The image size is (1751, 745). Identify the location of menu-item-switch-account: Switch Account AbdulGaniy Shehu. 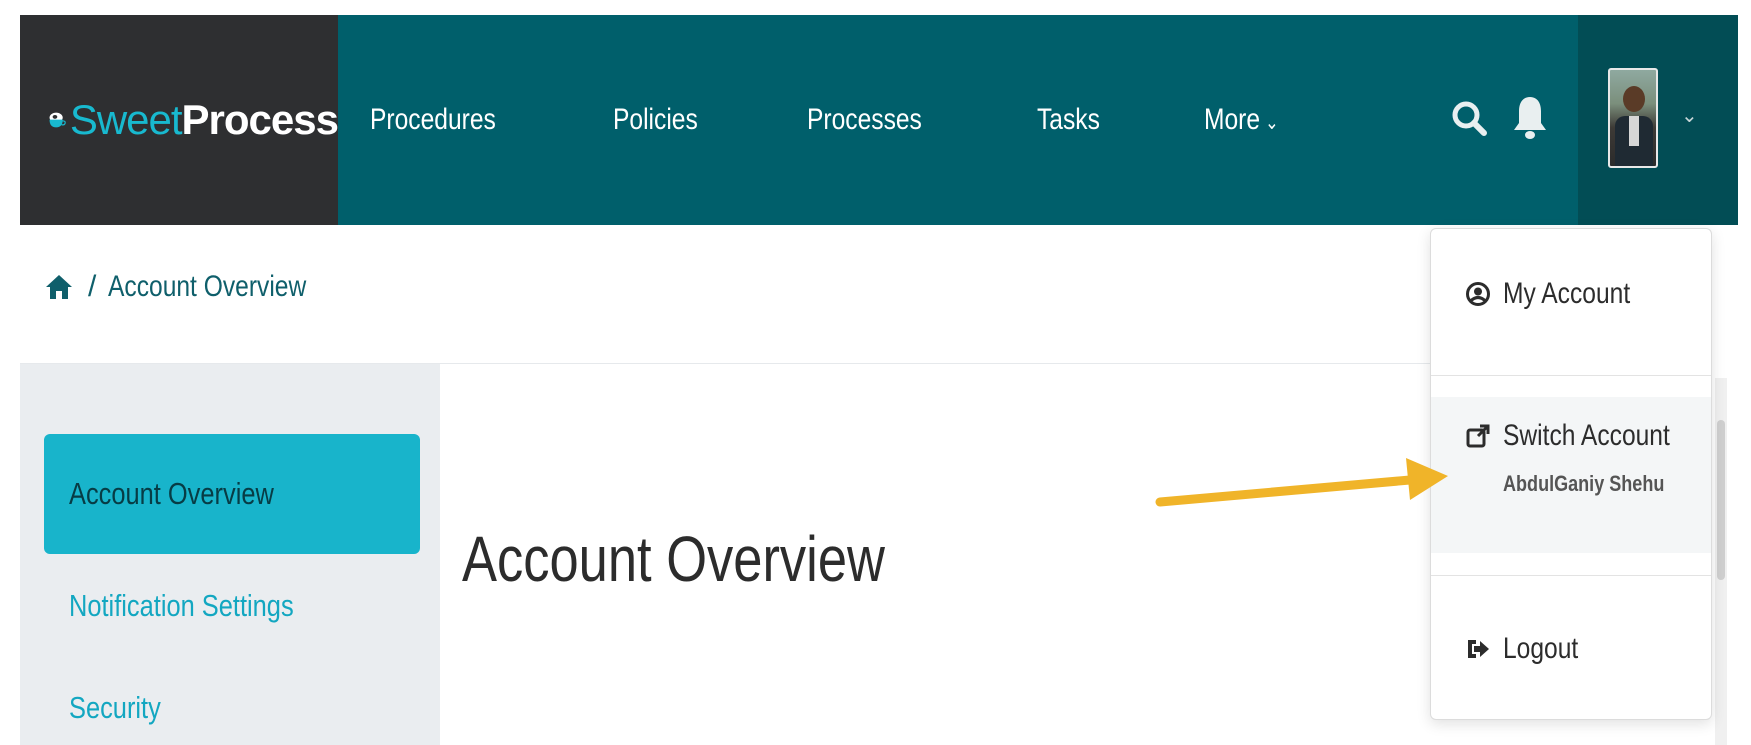
(1571, 475).